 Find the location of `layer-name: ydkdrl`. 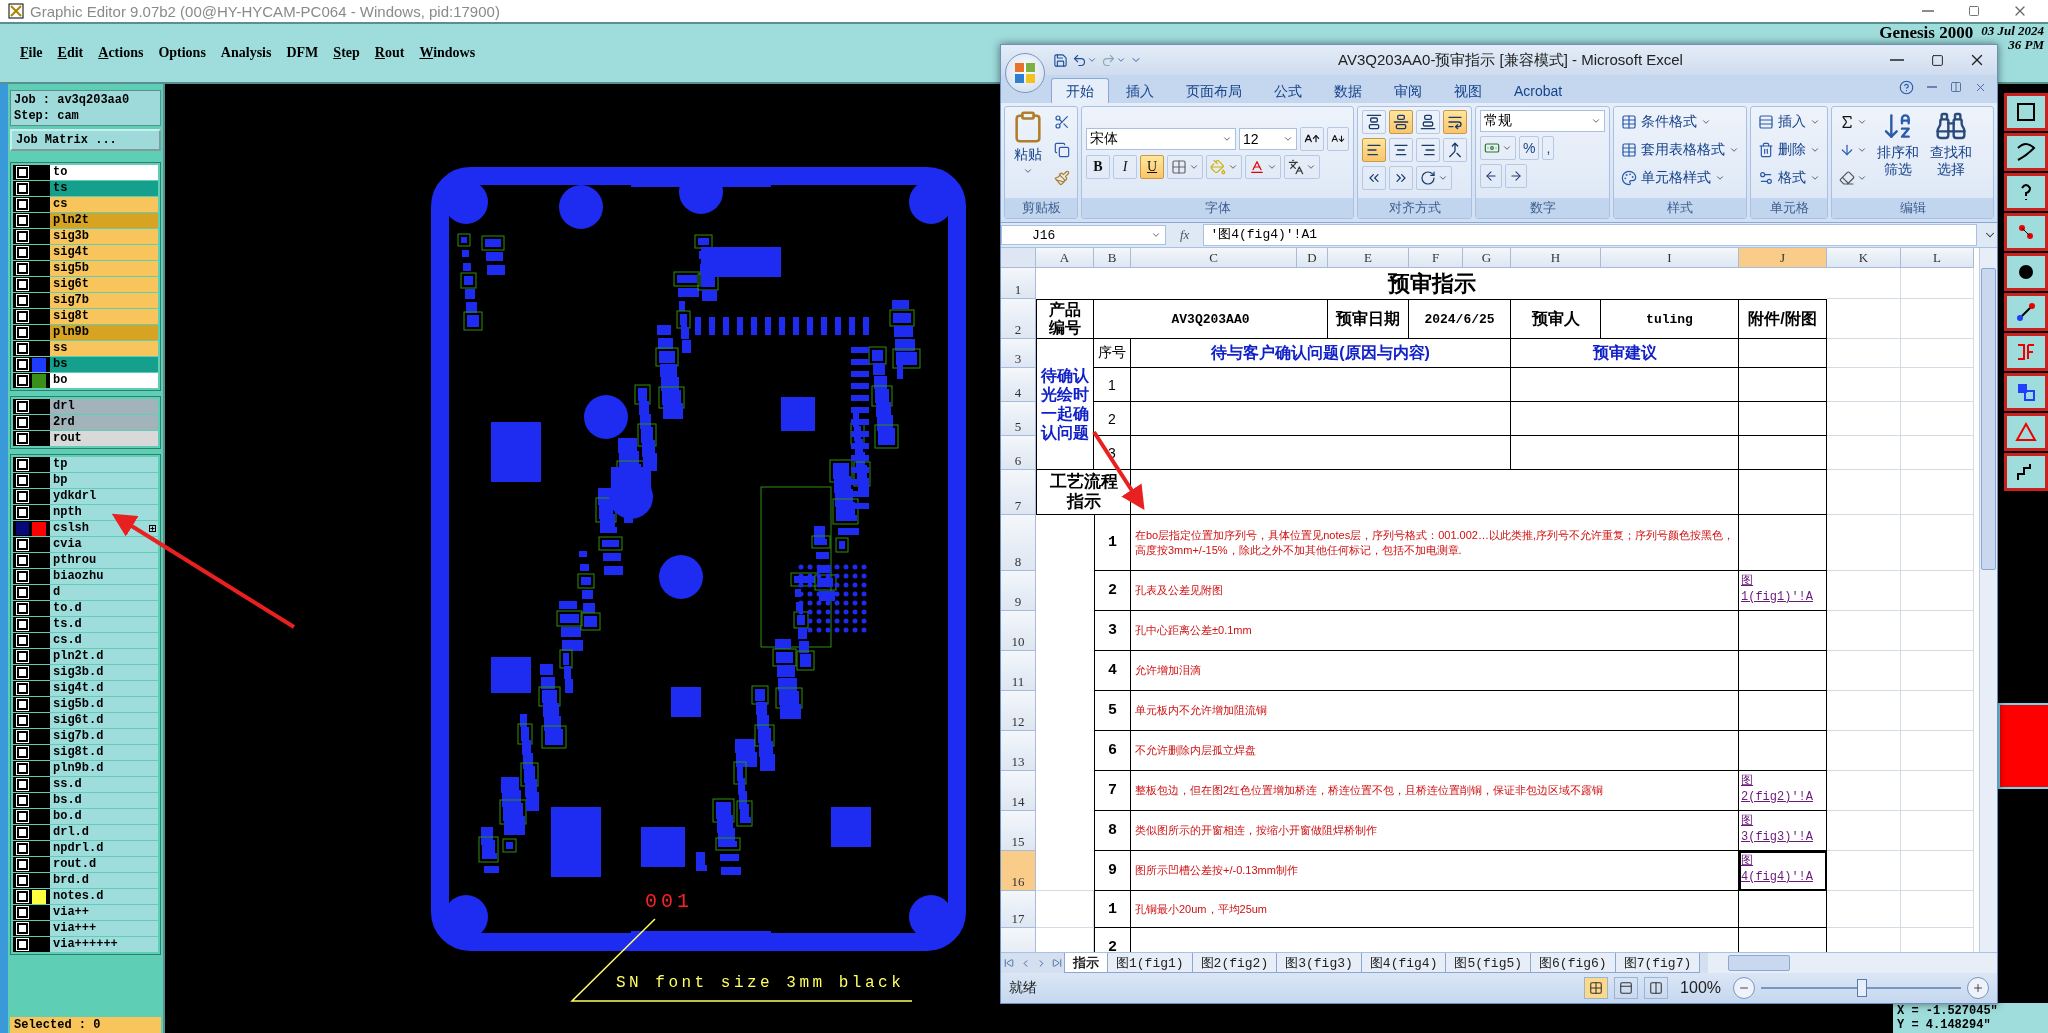

layer-name: ydkdrl is located at coordinates (104, 496).